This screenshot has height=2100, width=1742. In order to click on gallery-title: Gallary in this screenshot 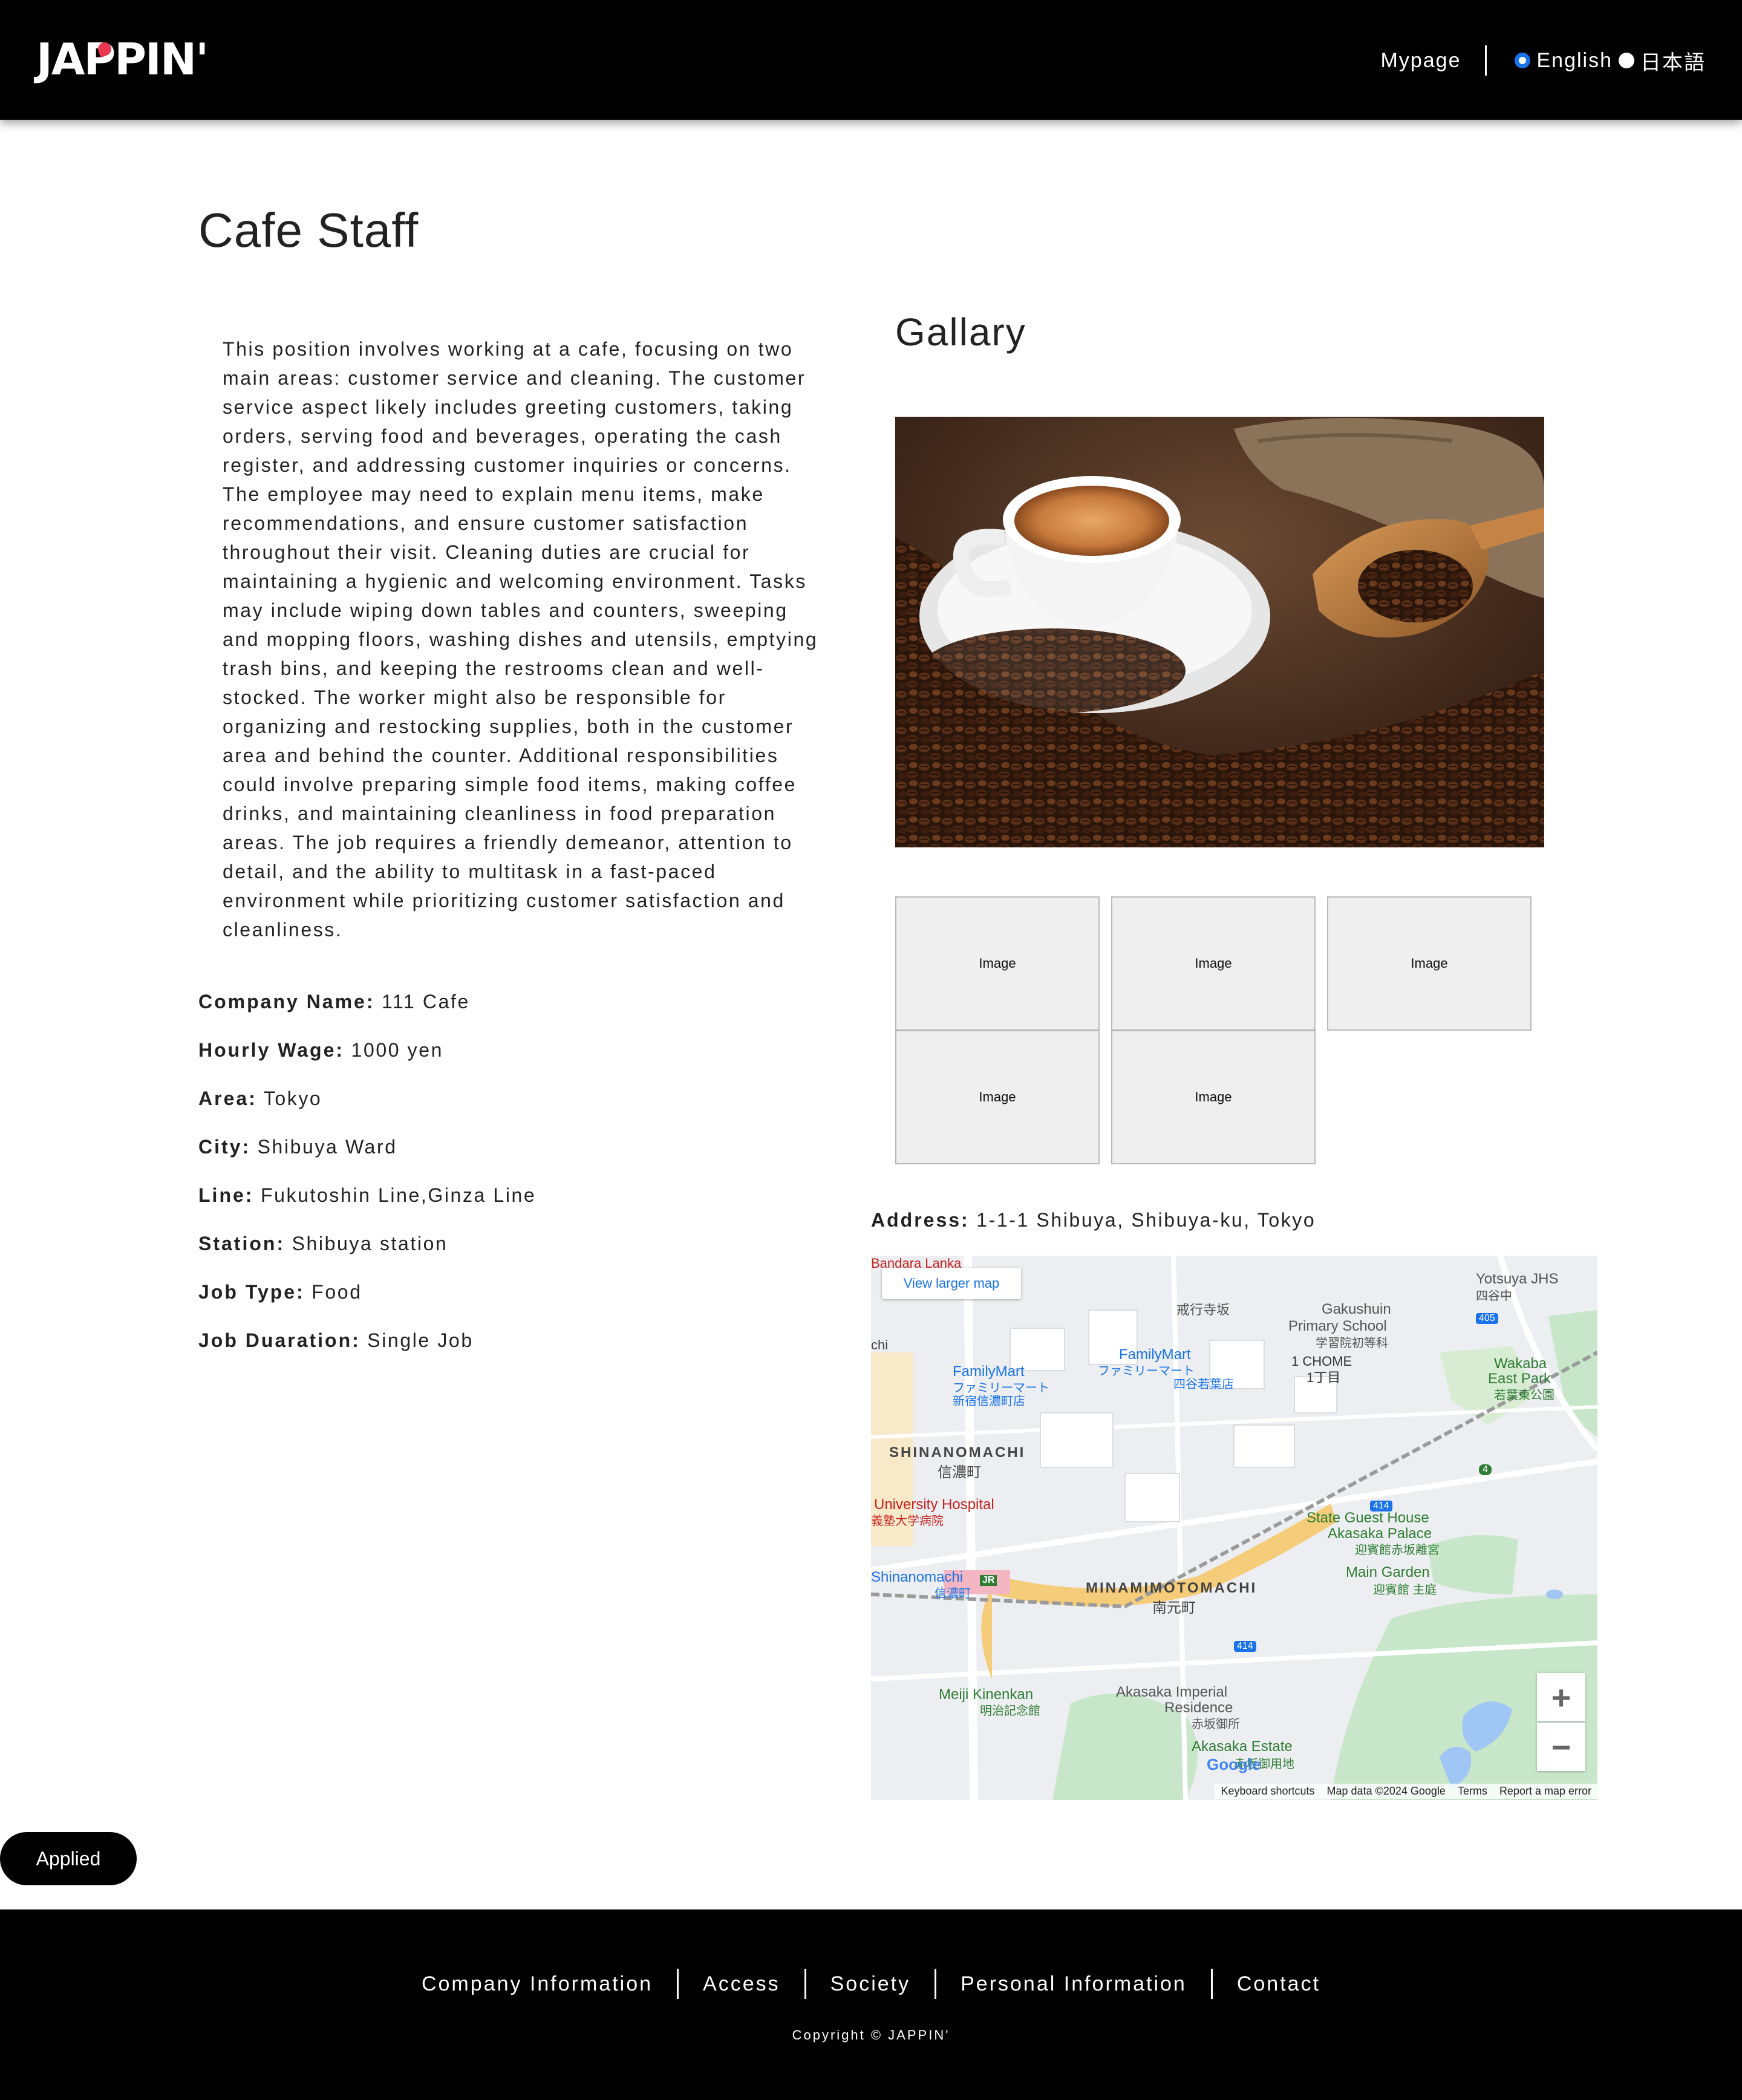, I will do `click(960, 332)`.